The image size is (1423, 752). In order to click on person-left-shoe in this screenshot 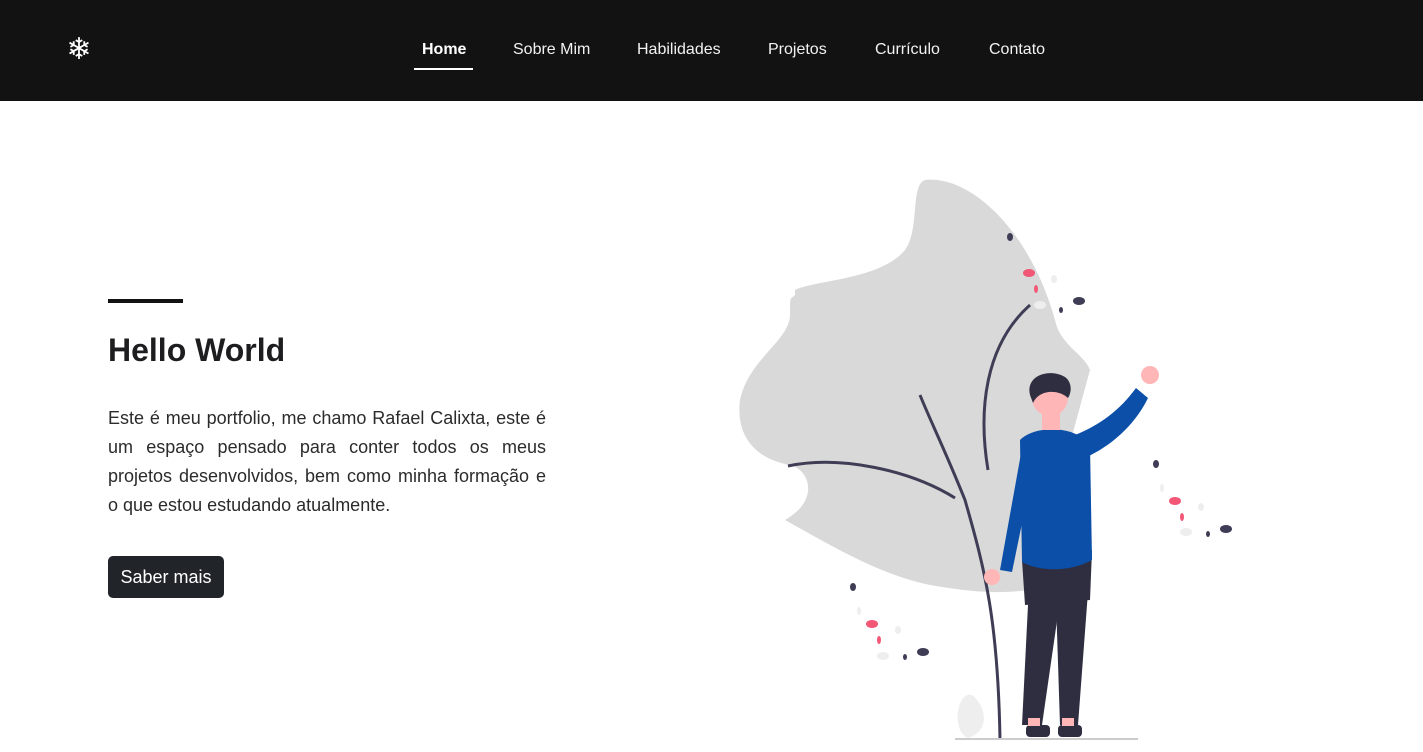, I will do `click(1038, 731)`.